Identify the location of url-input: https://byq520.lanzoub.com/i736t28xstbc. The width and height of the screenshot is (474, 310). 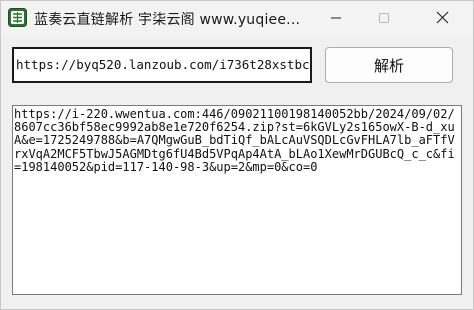
(162, 65).